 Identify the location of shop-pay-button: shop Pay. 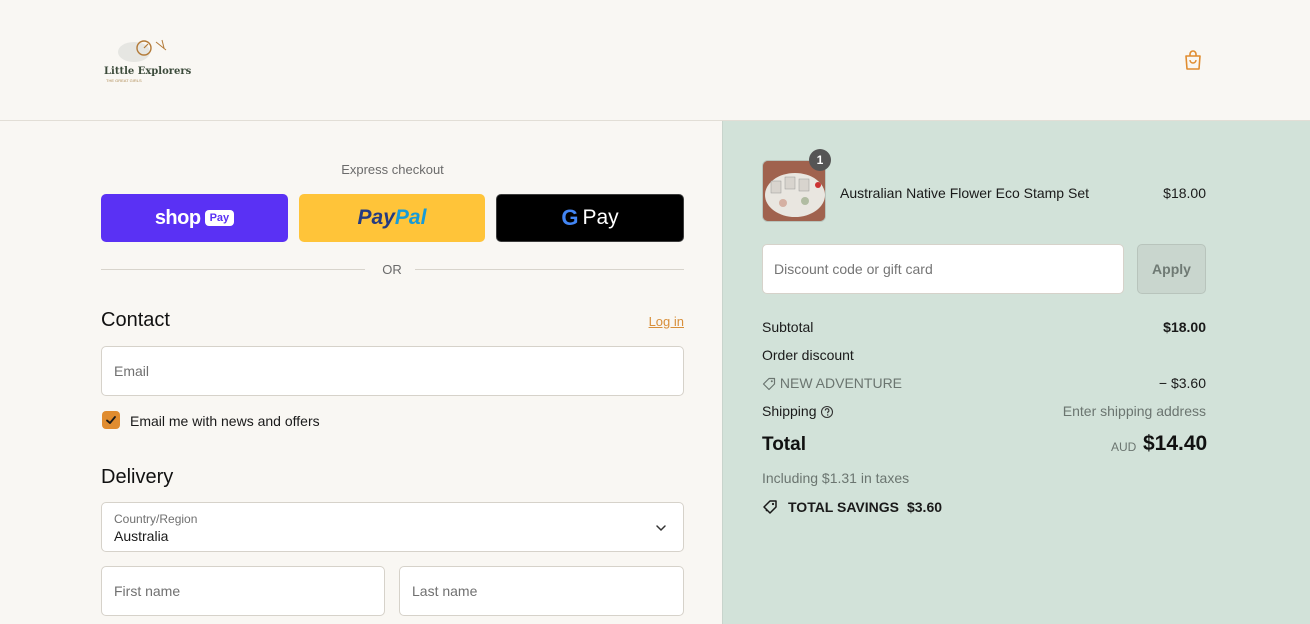
(194, 218).